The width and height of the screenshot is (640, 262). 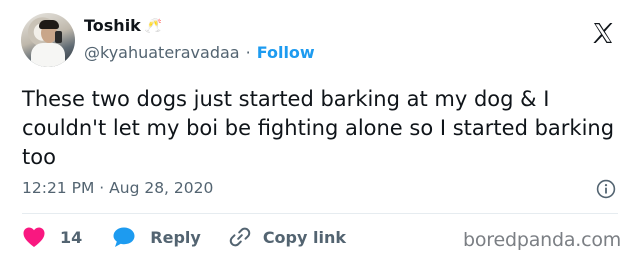 I want to click on info-icon, so click(x=606, y=189).